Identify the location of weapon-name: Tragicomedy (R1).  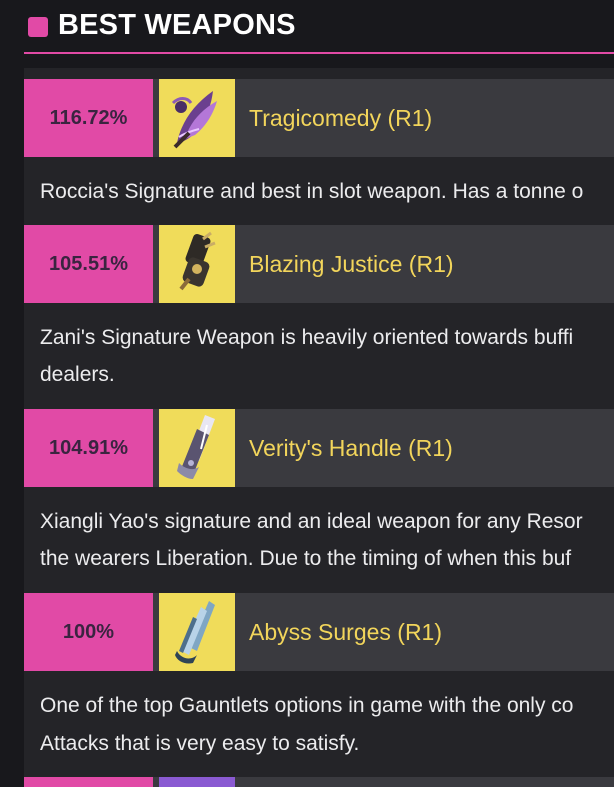
(340, 118).